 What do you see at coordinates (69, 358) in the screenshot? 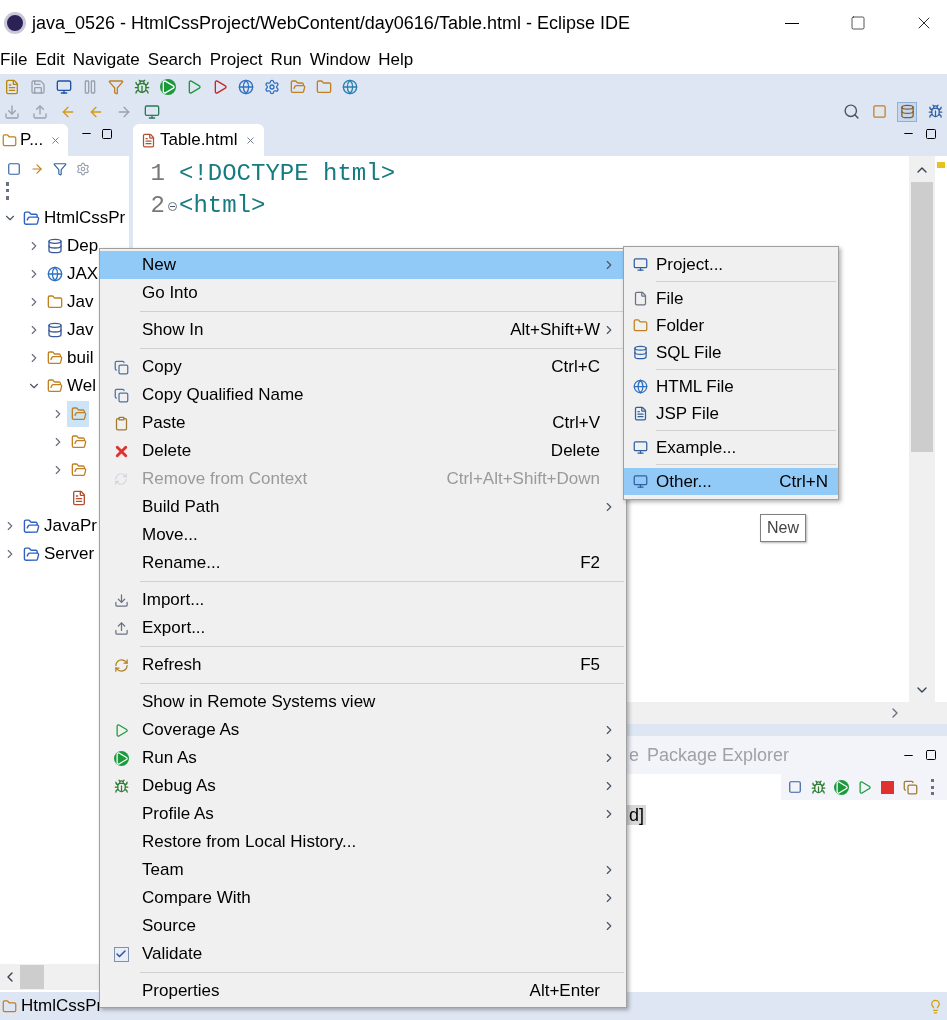
I see `tree-item: buil` at bounding box center [69, 358].